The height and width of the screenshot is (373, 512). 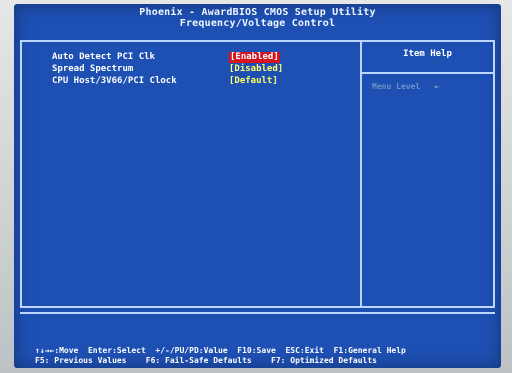 I want to click on setting-value-selected: [Enabled], so click(x=254, y=57).